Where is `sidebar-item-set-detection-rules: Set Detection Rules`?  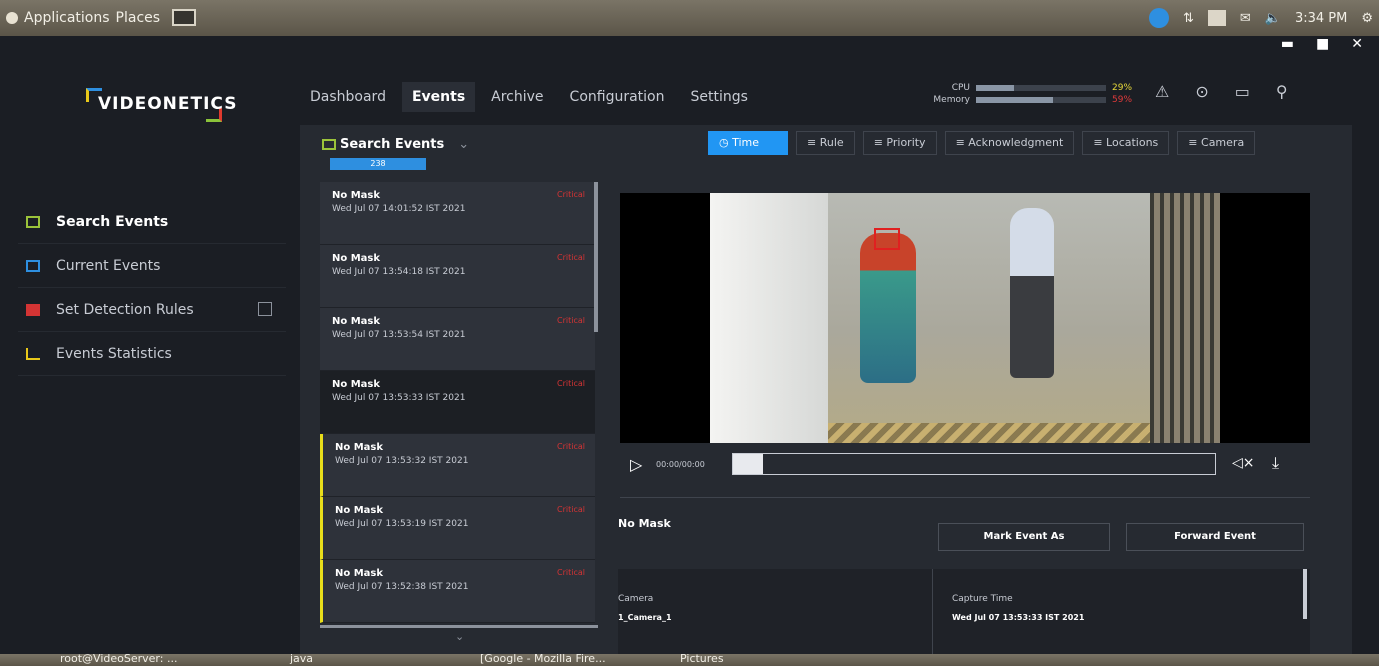 sidebar-item-set-detection-rules: Set Detection Rules is located at coordinates (152, 310).